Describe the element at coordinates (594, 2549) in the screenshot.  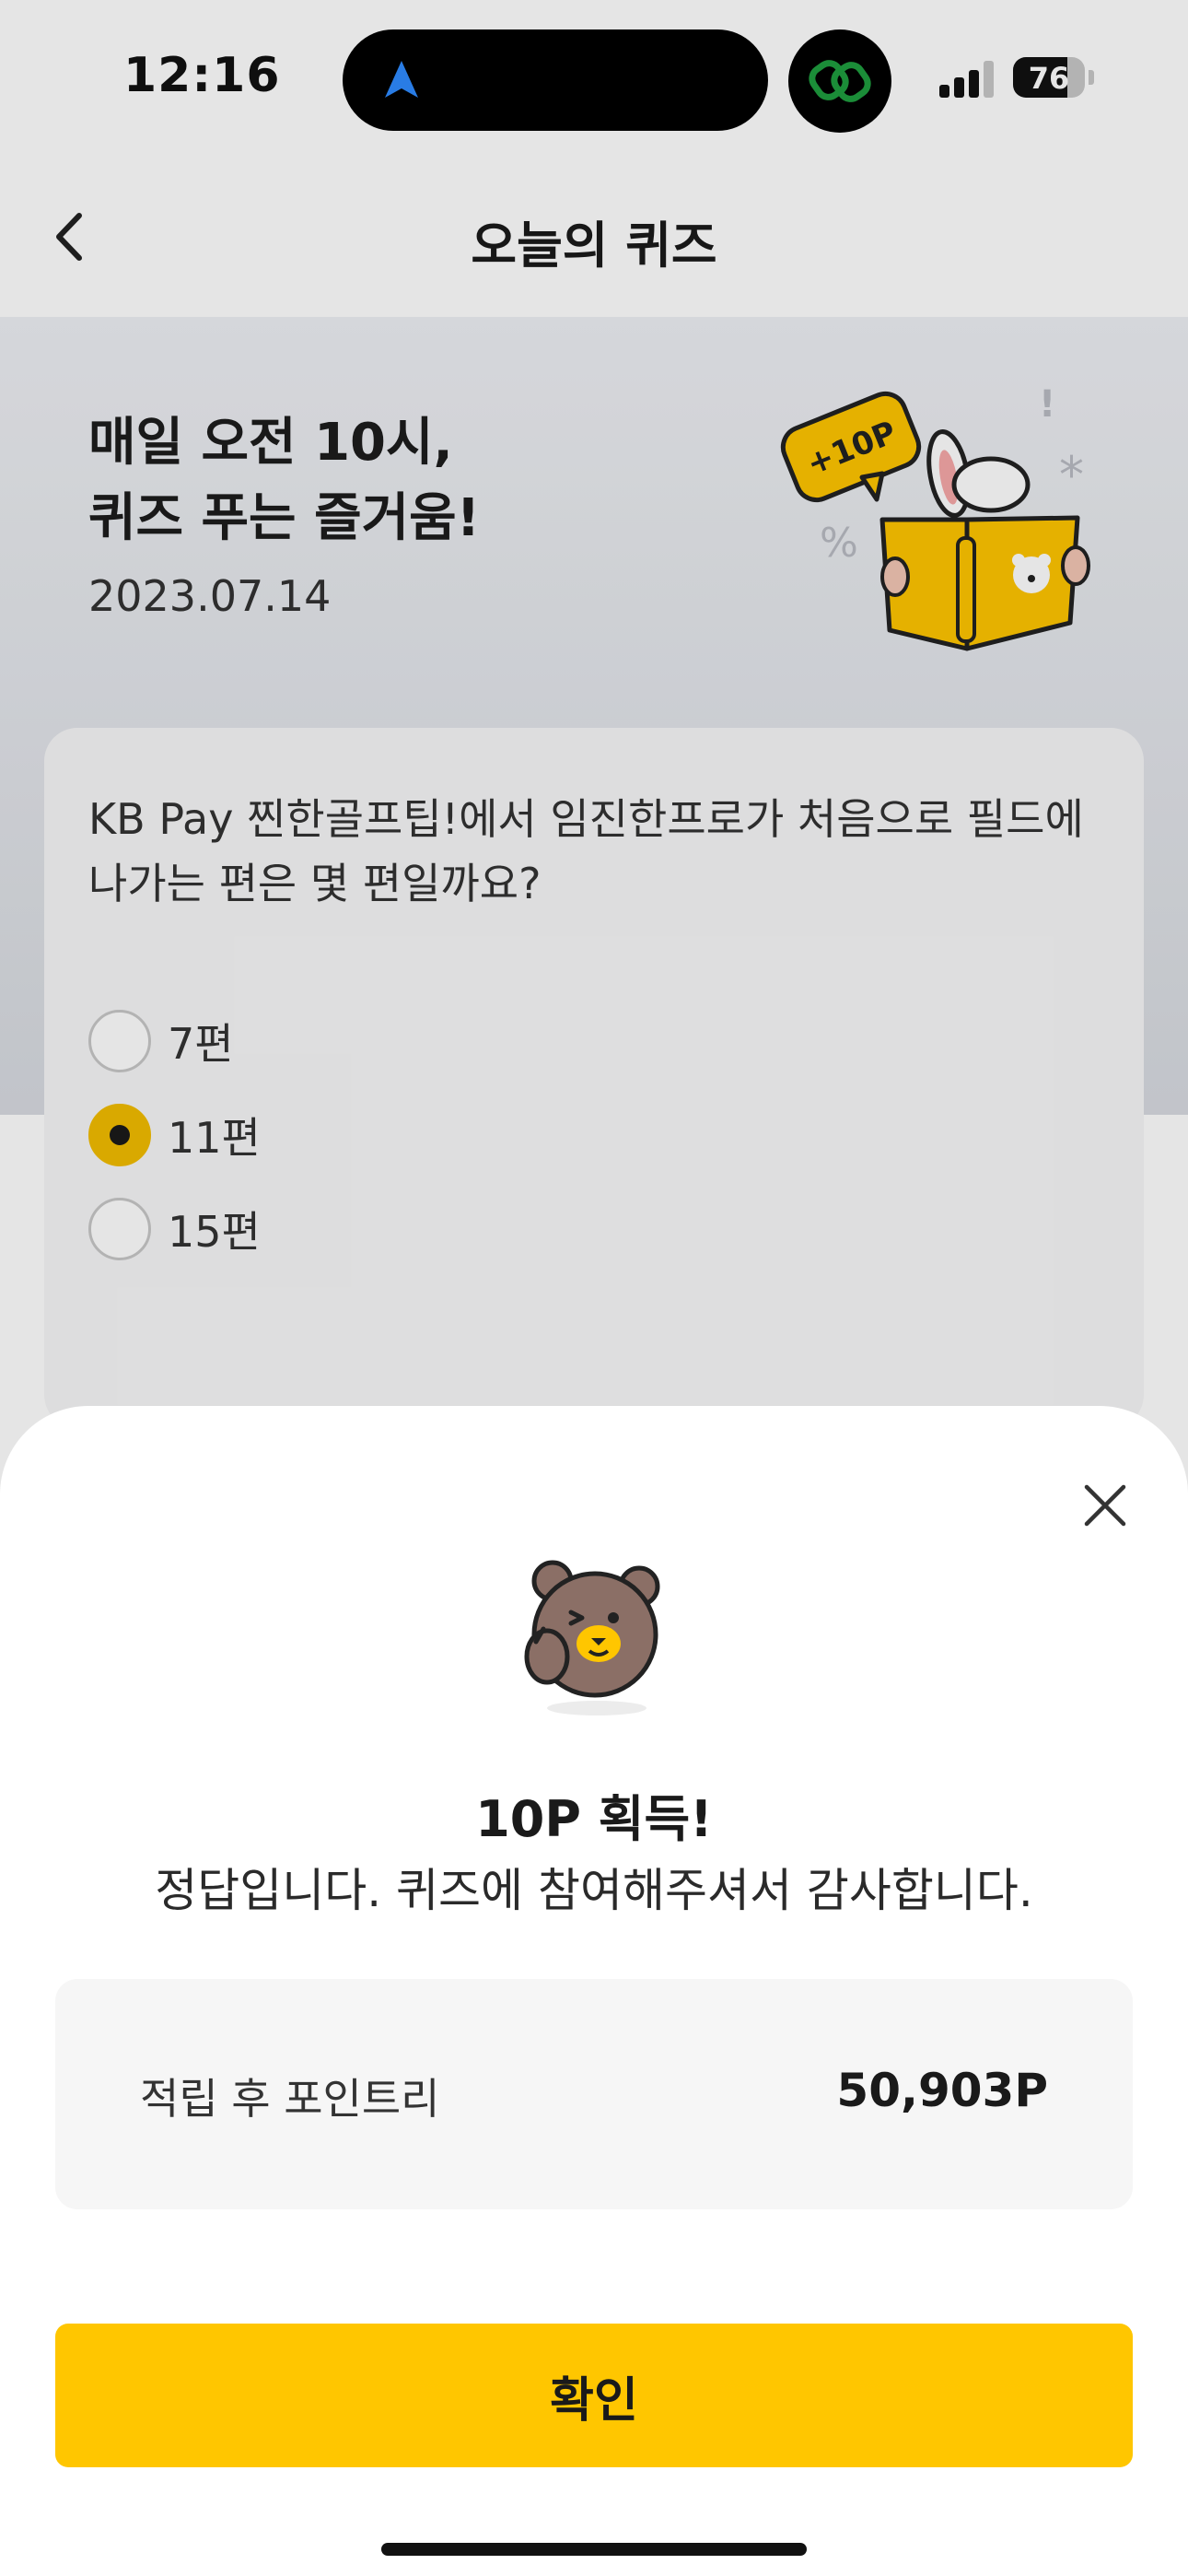
I see `home-indicator` at that location.